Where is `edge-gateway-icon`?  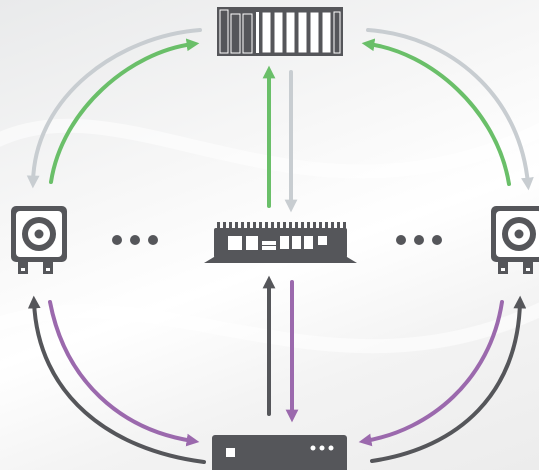
edge-gateway-icon is located at coordinates (280, 242).